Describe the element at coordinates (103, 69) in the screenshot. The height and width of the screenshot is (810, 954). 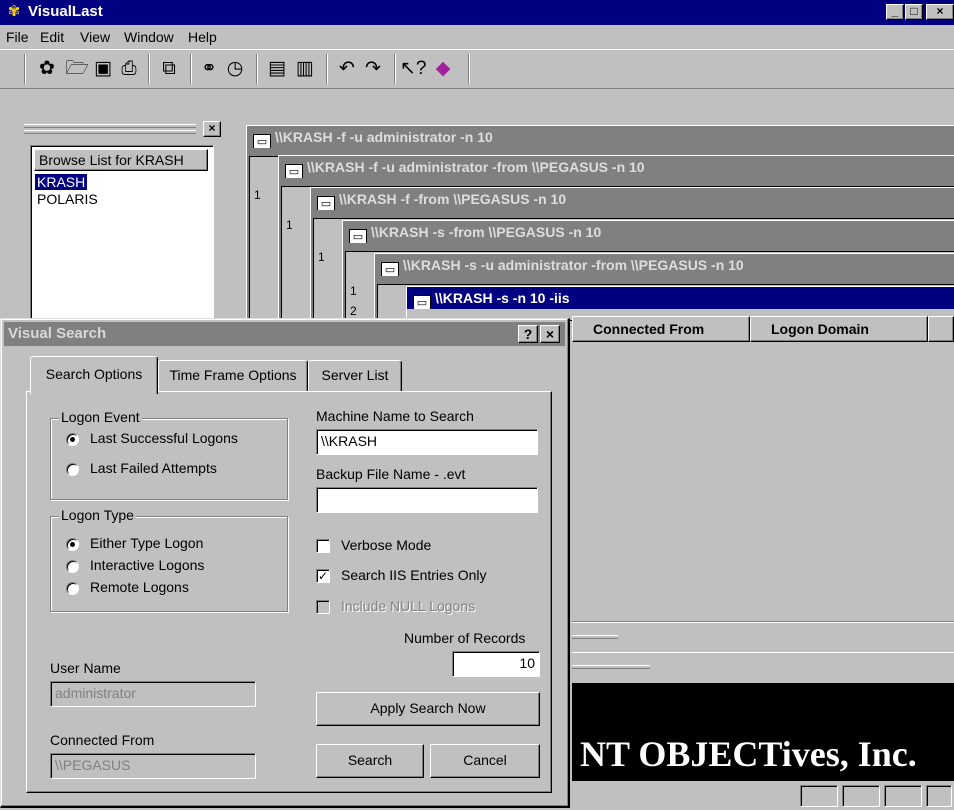
I see `save-icon: ▣` at that location.